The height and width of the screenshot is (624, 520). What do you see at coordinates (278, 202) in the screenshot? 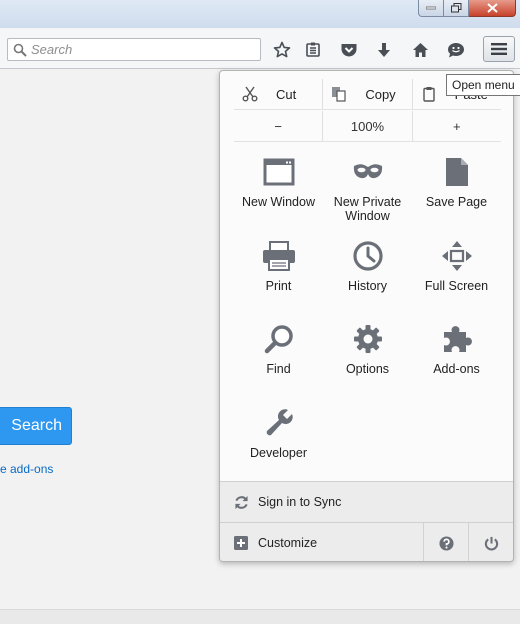
I see `new-window-label: New Window` at bounding box center [278, 202].